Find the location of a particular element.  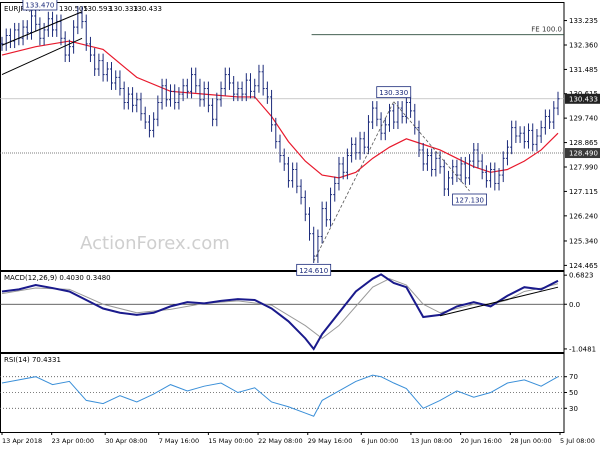

ohlc-value: 130.593 is located at coordinates (97, 9).